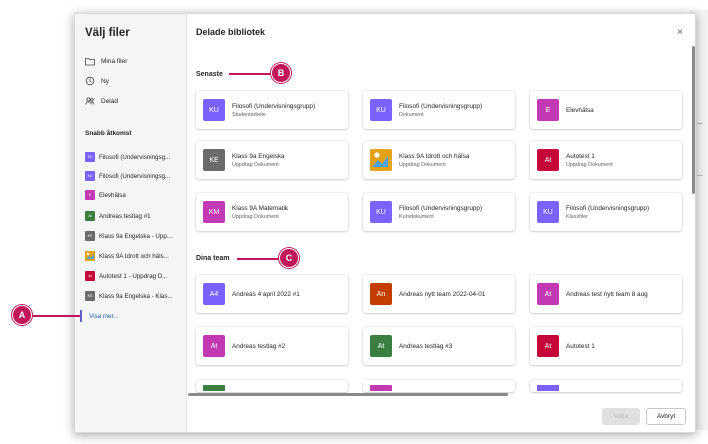 The image size is (708, 444). Describe the element at coordinates (90, 101) in the screenshot. I see `people-icon` at that location.